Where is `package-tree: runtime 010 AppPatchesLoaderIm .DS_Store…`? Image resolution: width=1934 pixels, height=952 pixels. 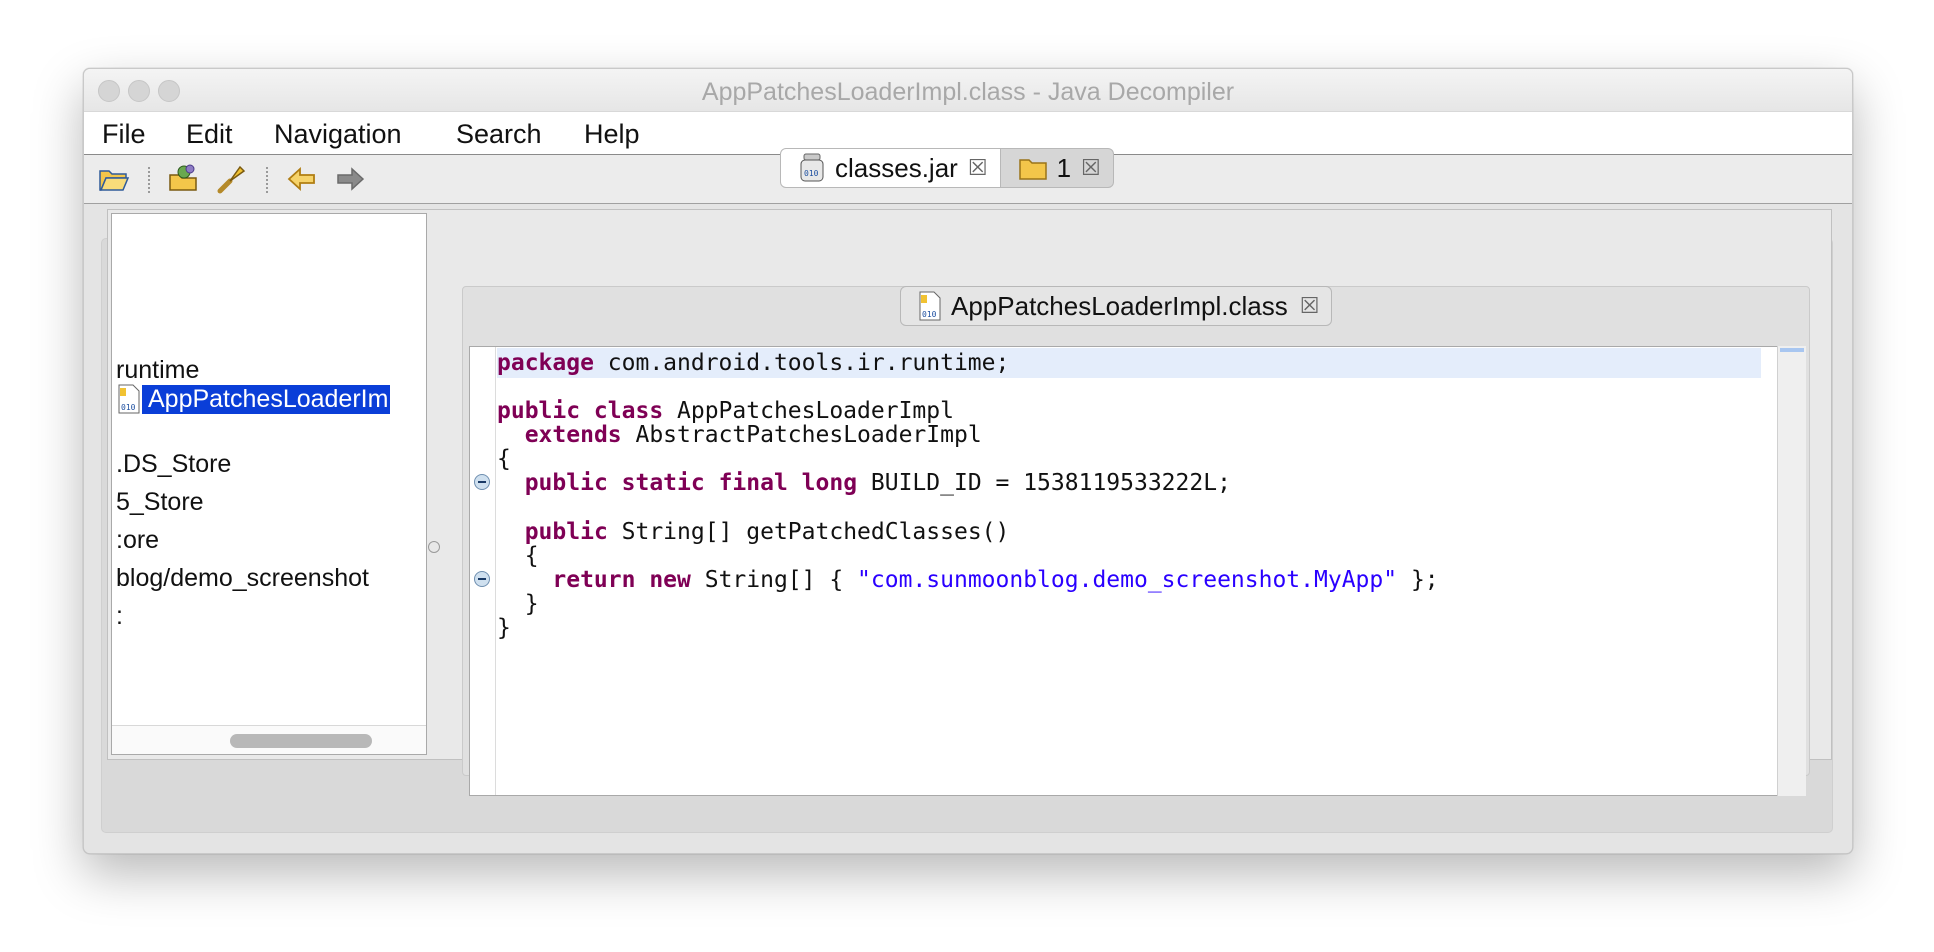
package-tree: runtime 010 AppPatchesLoaderIm .DS_Store… is located at coordinates (269, 484).